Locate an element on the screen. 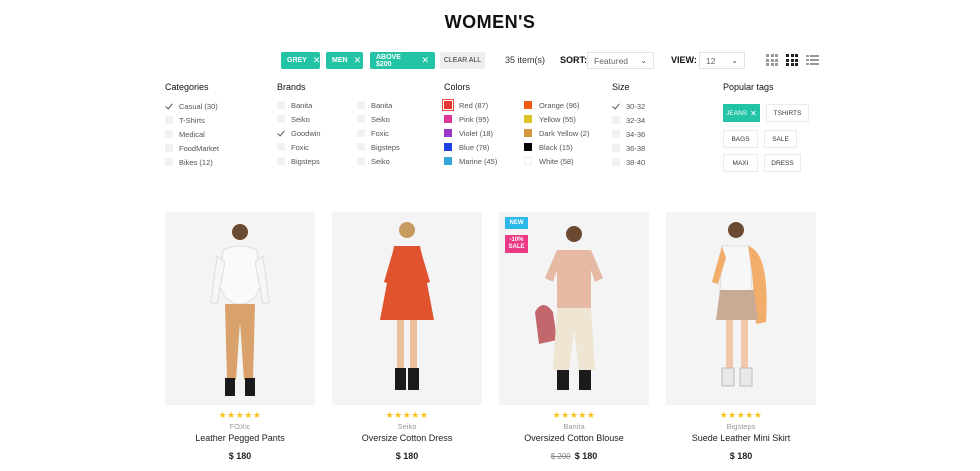  product-brand: Bigsteps is located at coordinates (741, 427).